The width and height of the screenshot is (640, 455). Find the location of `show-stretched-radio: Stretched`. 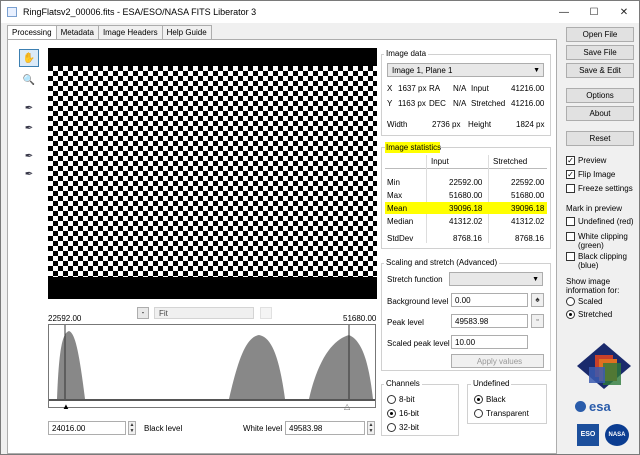

show-stretched-radio: Stretched is located at coordinates (589, 314).